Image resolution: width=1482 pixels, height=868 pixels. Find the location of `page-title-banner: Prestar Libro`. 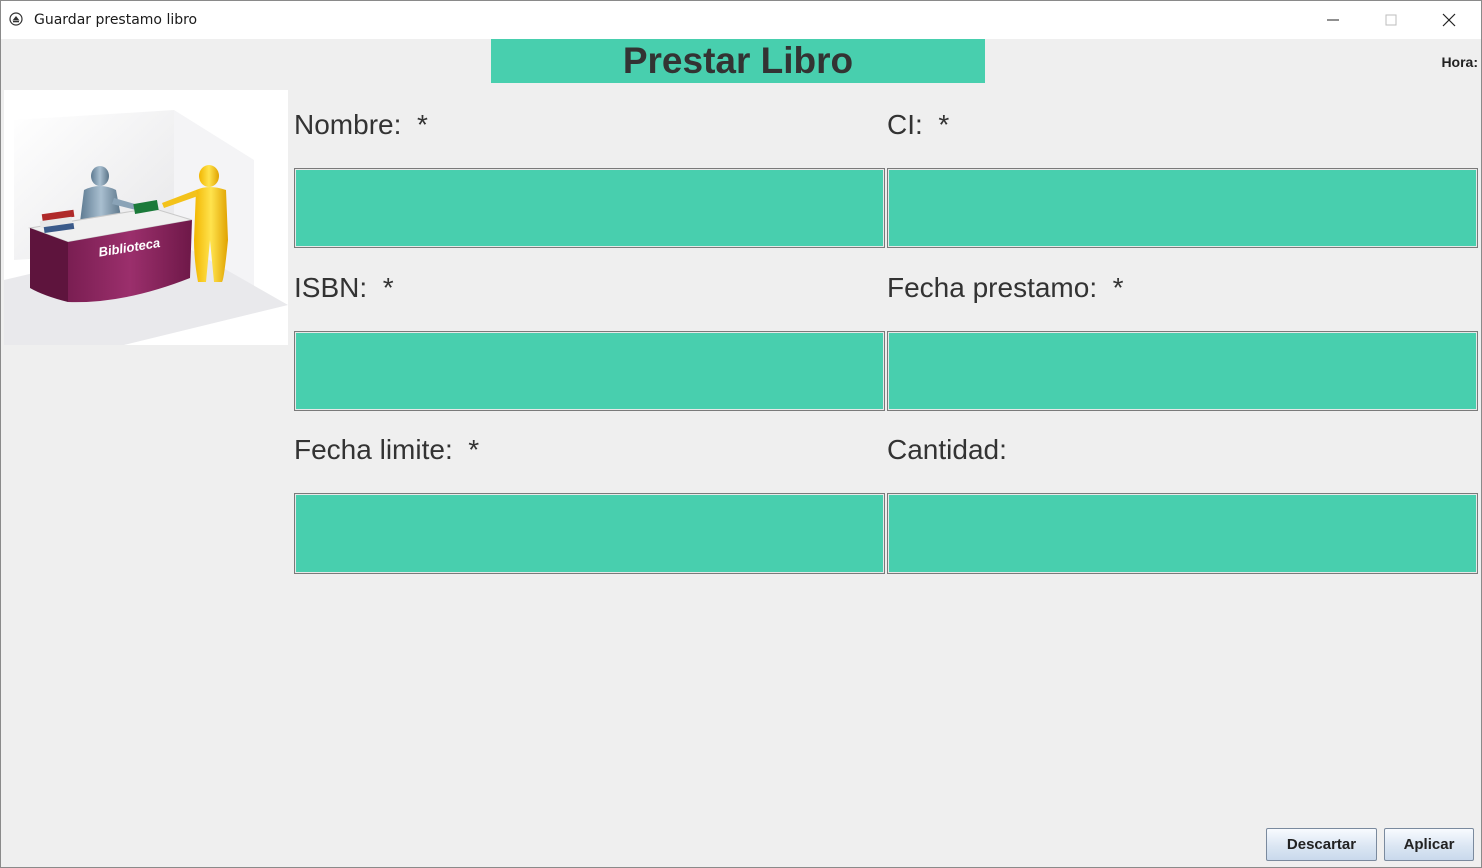

page-title-banner: Prestar Libro is located at coordinates (738, 61).